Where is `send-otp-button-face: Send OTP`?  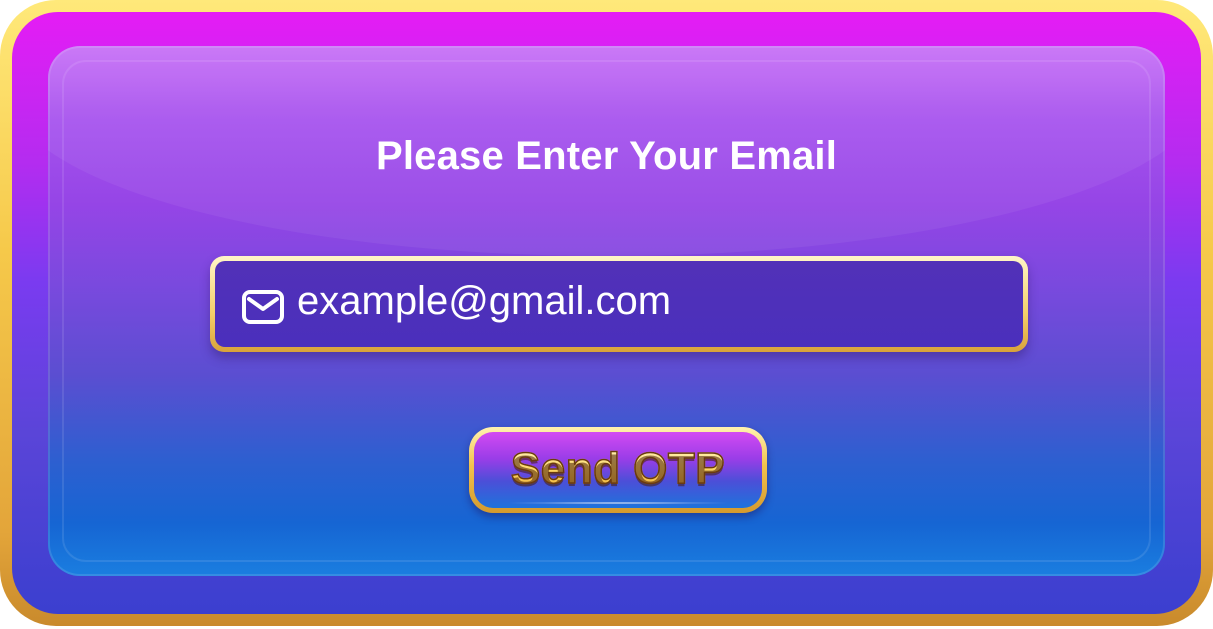
send-otp-button-face: Send OTP is located at coordinates (618, 470).